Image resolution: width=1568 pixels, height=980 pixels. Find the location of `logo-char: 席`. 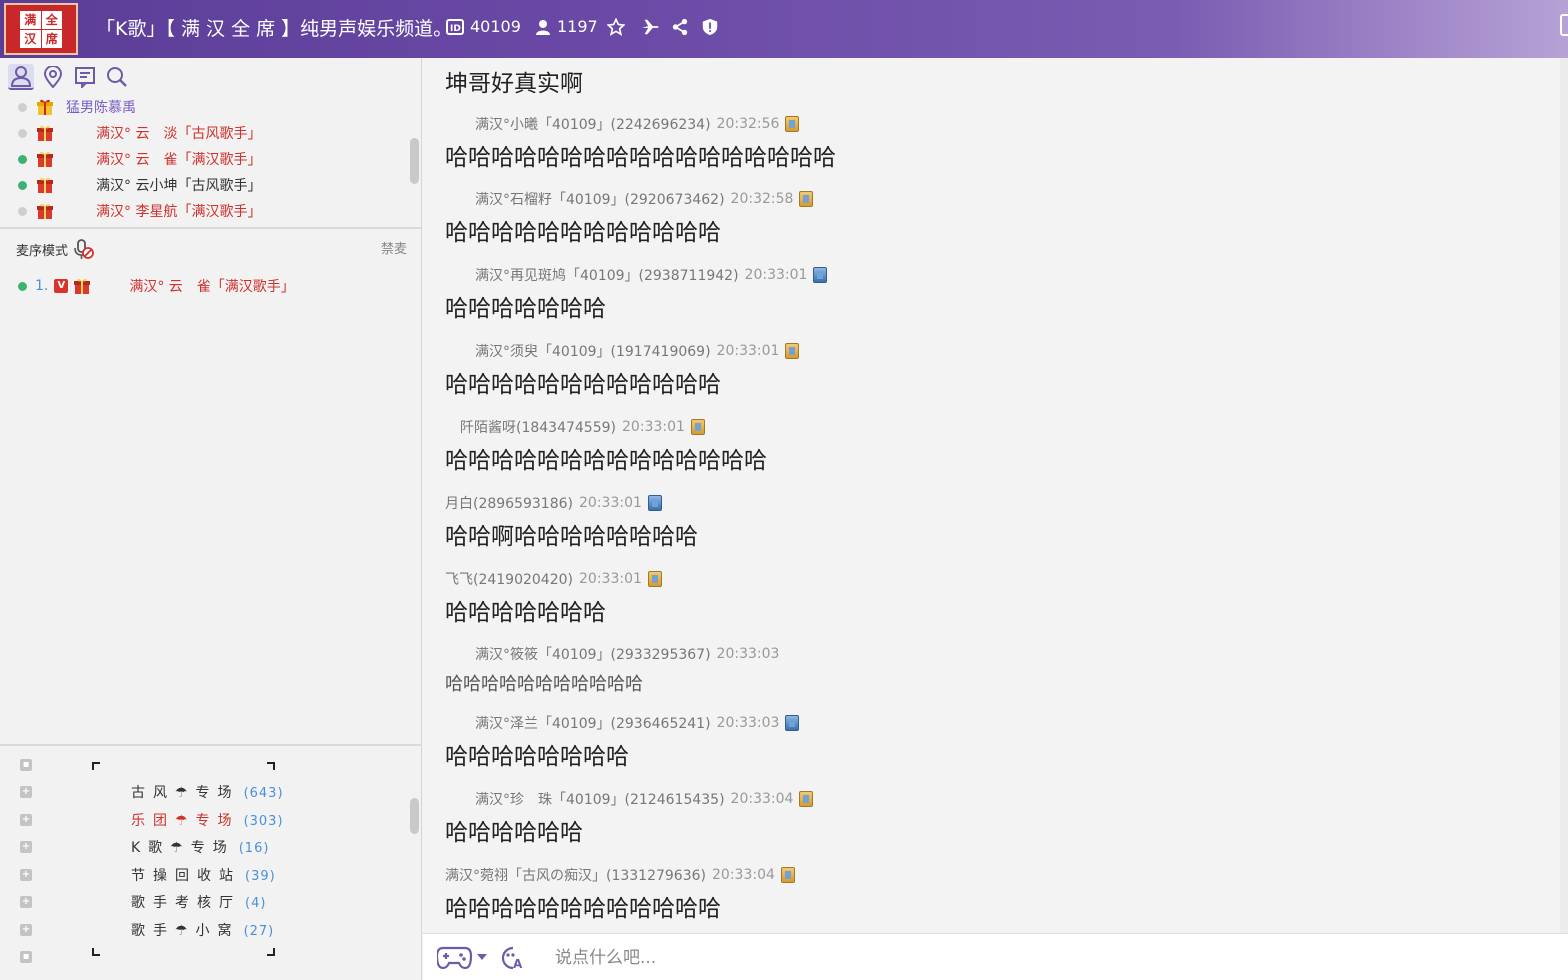

logo-char: 席 is located at coordinates (51, 39).